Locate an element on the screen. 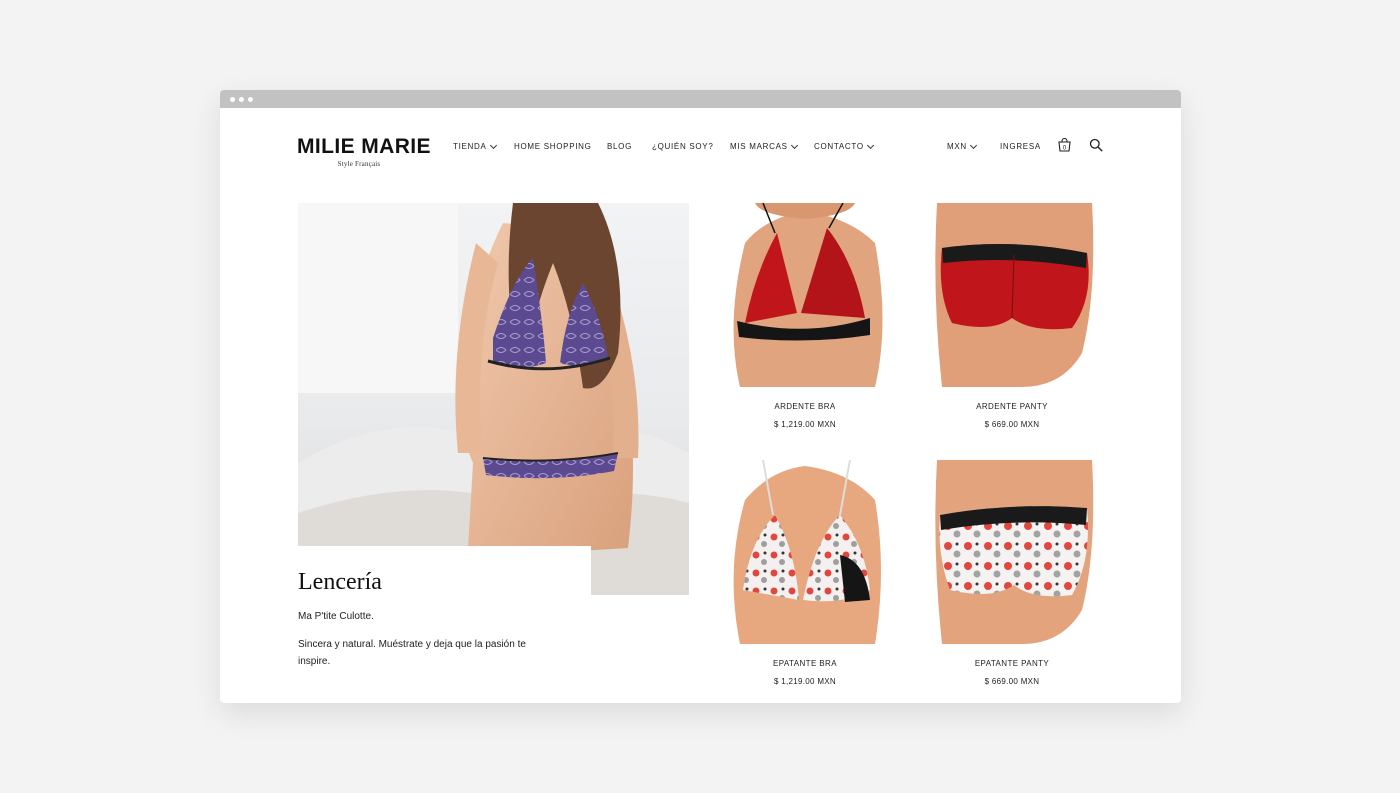 The height and width of the screenshot is (793, 1400). search-icon is located at coordinates (1096, 145).